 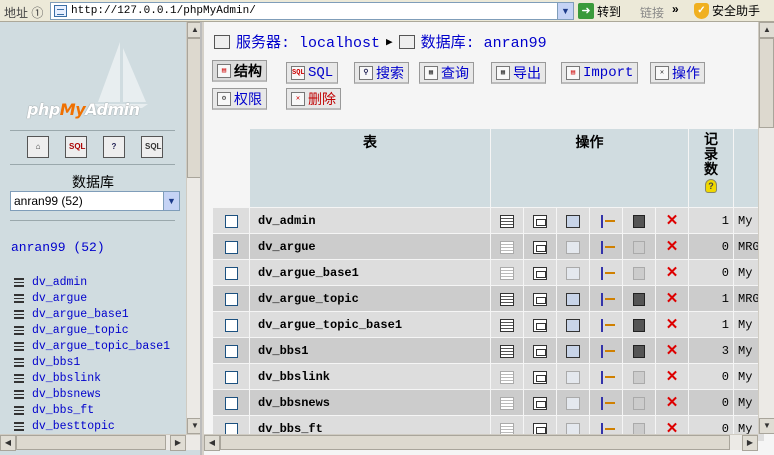 I want to click on links-label: 链接, so click(x=652, y=12).